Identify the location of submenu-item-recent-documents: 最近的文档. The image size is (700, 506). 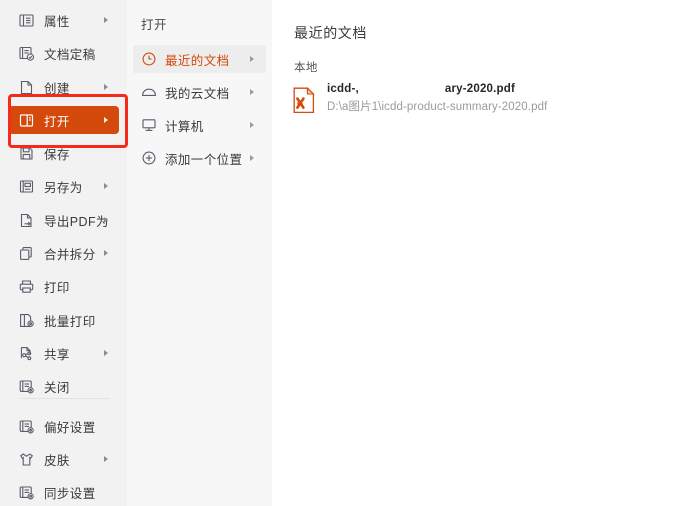
(199, 59).